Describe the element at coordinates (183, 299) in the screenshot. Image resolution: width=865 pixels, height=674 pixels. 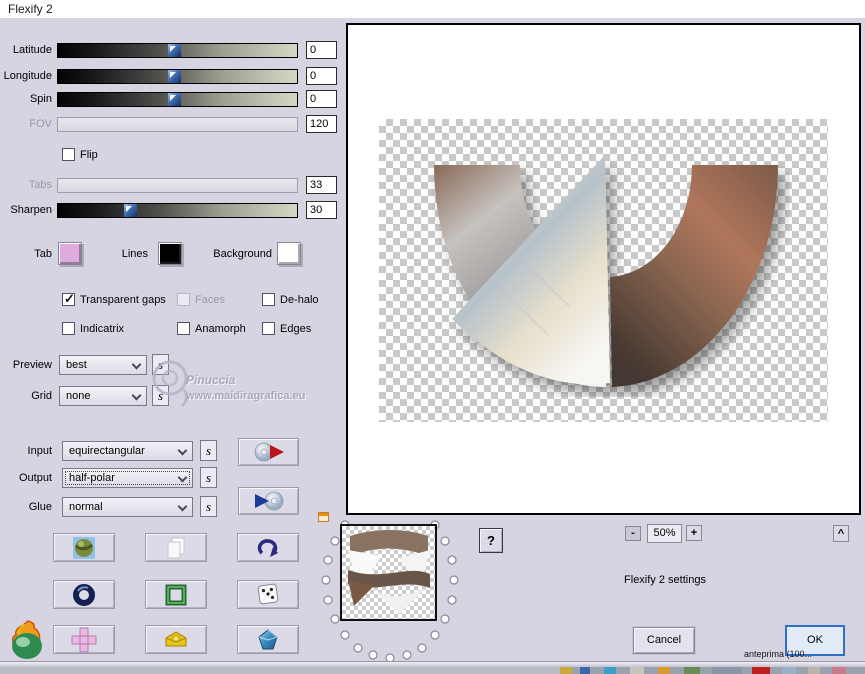
I see `faces-checkbox` at that location.